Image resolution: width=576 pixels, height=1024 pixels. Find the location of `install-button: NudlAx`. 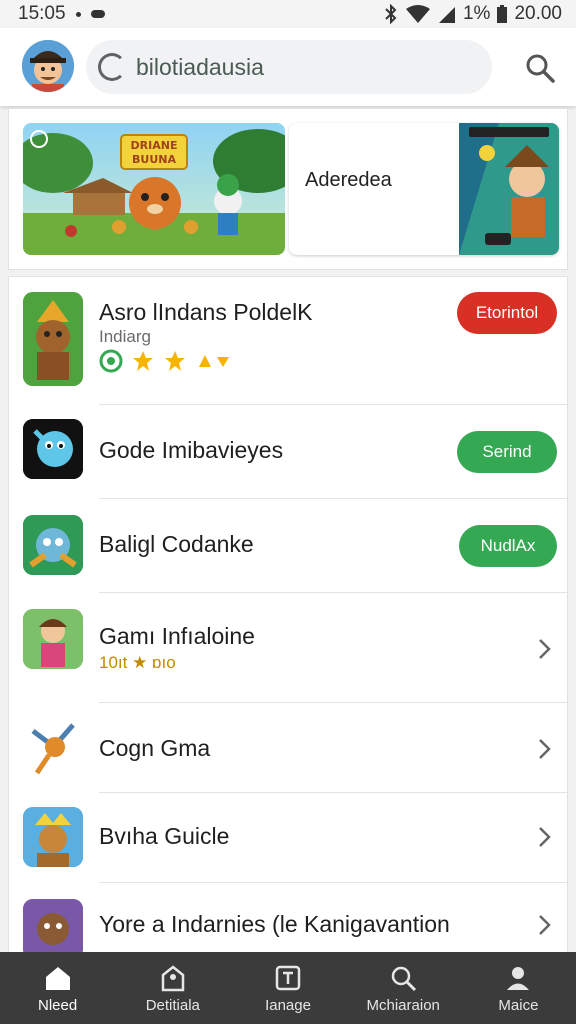

install-button: NudlAx is located at coordinates (508, 546).